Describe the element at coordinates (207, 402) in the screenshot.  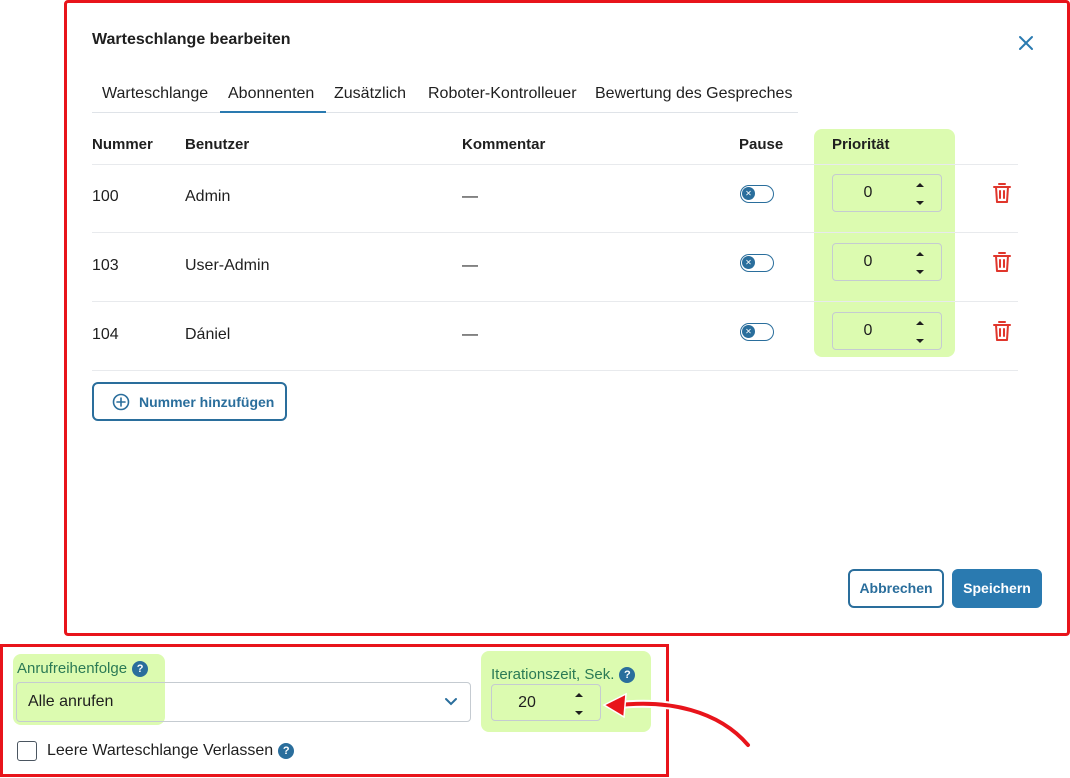
I see `add-number-label: Nummer hinzufügen` at that location.